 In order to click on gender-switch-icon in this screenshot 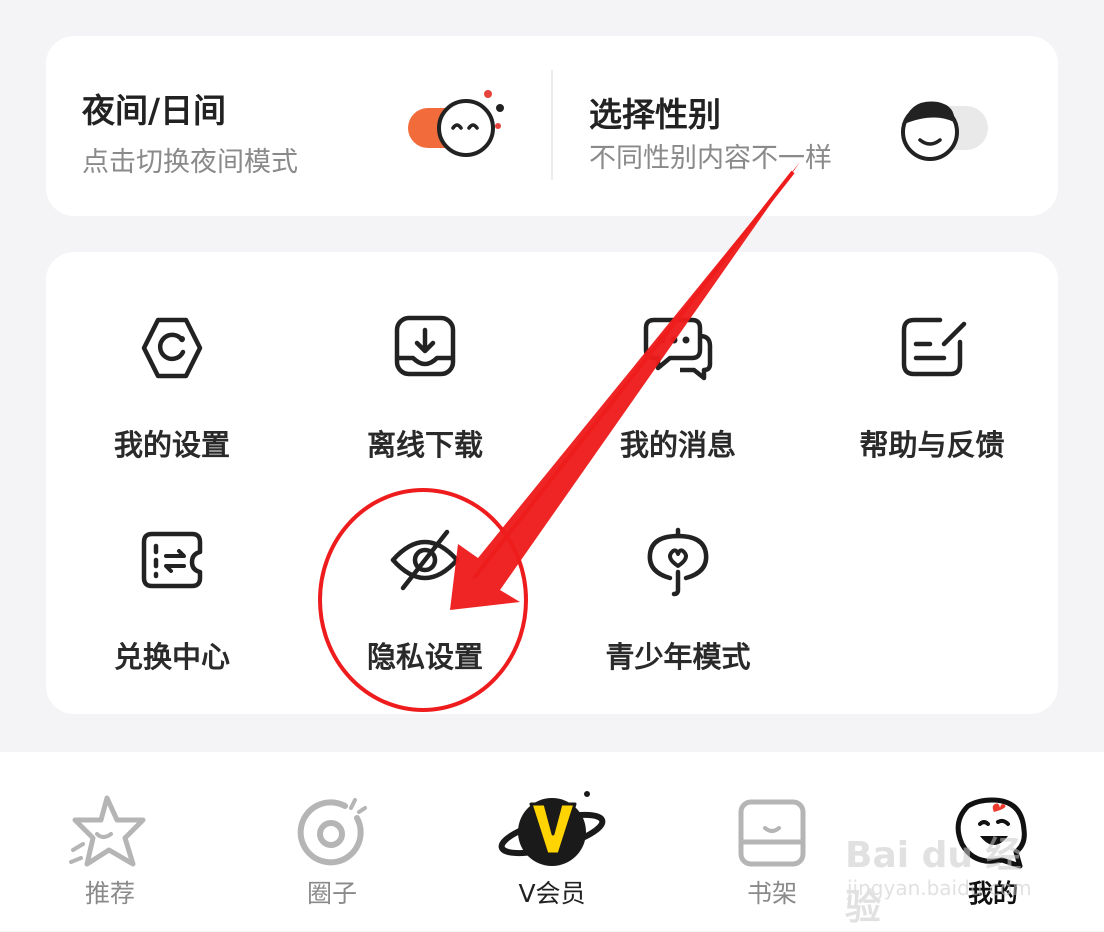, I will do `click(944, 129)`.